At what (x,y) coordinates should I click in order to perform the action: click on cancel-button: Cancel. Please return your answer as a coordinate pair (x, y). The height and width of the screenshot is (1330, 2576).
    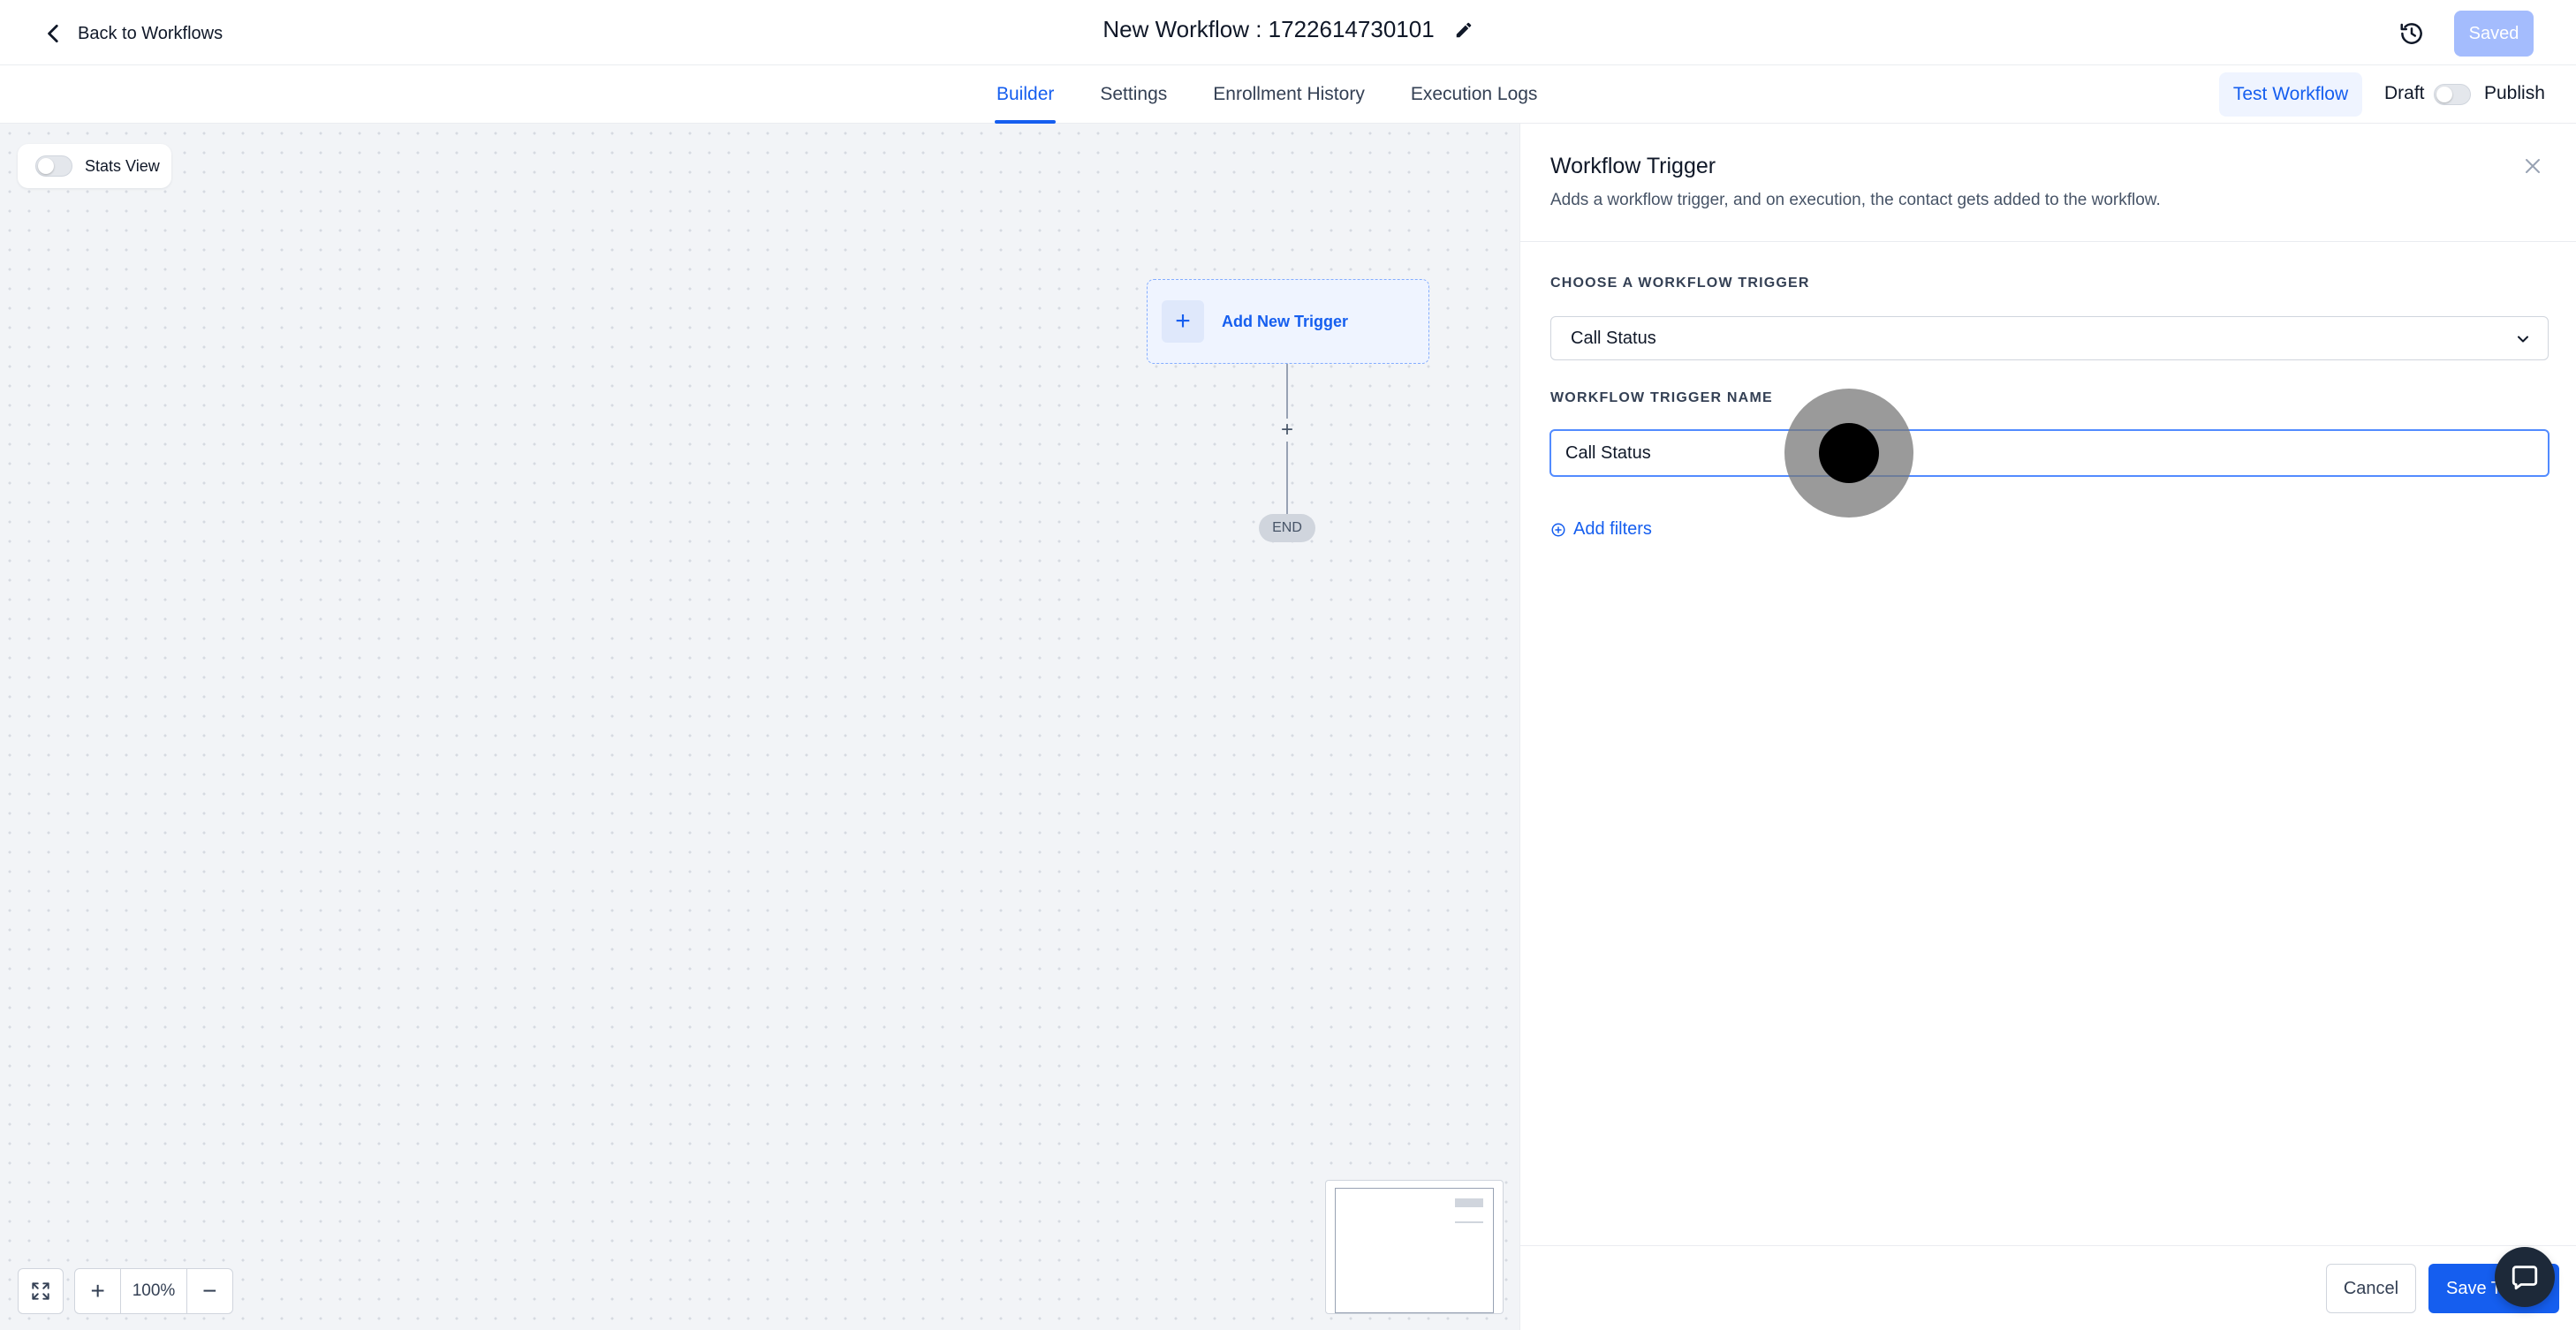
    Looking at the image, I should click on (2371, 1288).